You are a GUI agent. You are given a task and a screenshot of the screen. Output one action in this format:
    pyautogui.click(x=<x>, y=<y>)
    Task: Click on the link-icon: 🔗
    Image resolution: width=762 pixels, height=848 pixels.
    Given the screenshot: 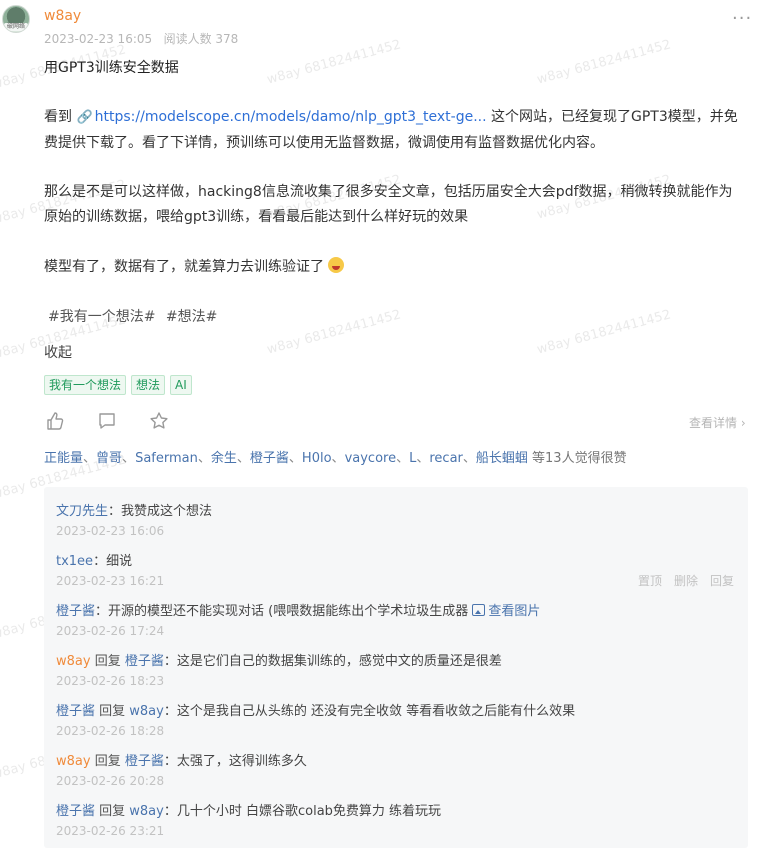 What is the action you would take?
    pyautogui.click(x=84, y=117)
    